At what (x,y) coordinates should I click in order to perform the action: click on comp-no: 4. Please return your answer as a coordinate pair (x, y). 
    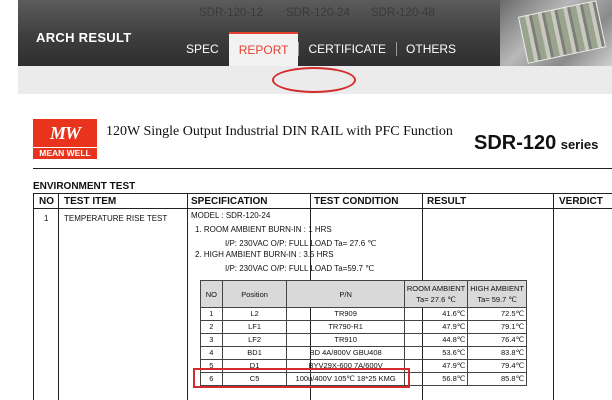
    Looking at the image, I should click on (211, 353).